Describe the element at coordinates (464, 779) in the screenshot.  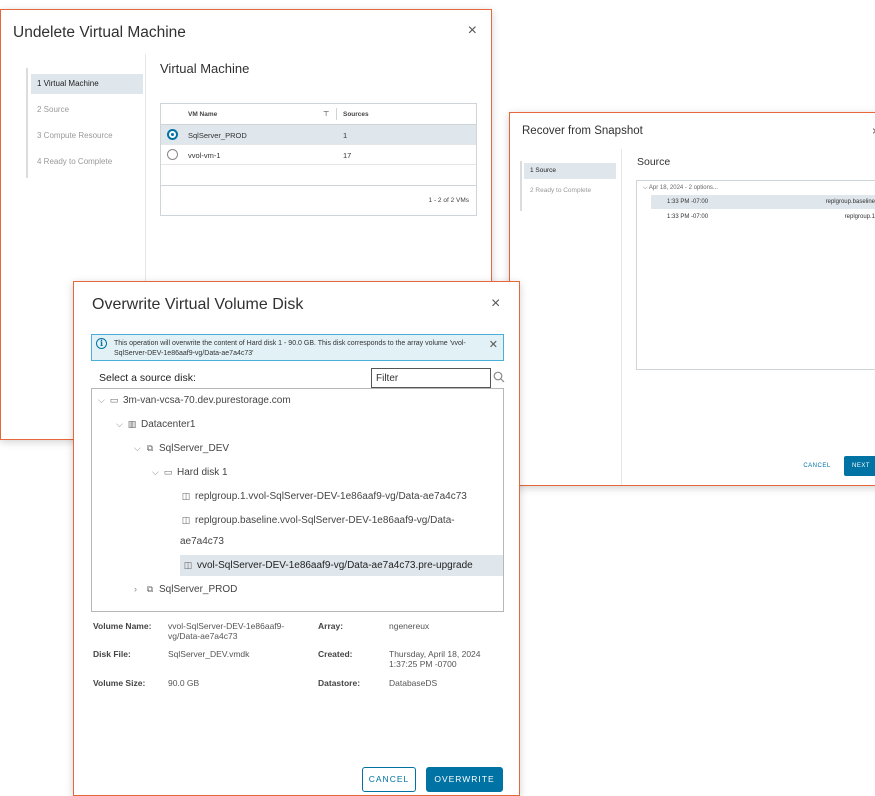
I see `overwrite-button: OVERWRITE` at that location.